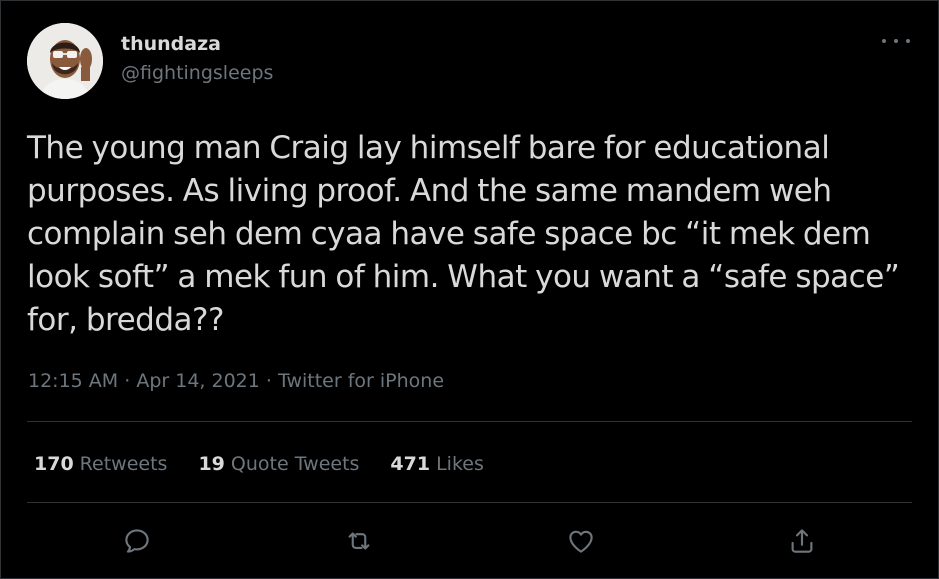 This screenshot has height=579, width=939. I want to click on avatar, so click(65, 61).